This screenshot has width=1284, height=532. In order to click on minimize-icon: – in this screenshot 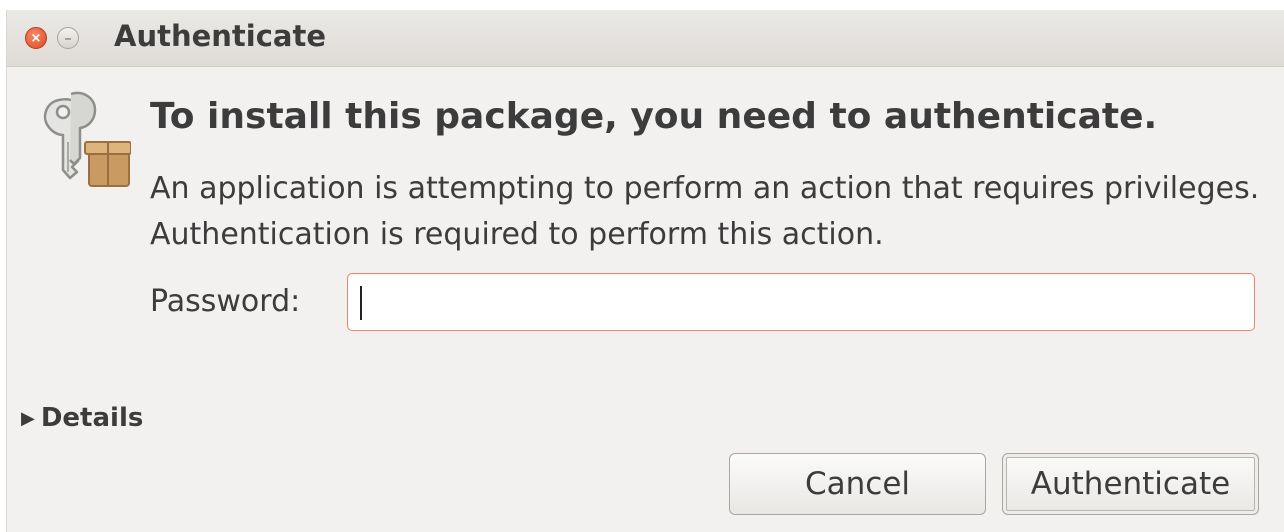, I will do `click(68, 37)`.